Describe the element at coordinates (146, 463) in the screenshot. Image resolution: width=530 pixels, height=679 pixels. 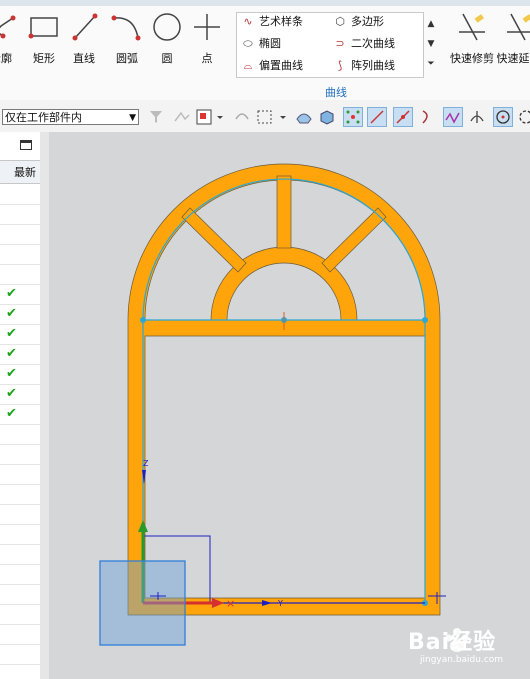
I see `svg-text: Z` at that location.